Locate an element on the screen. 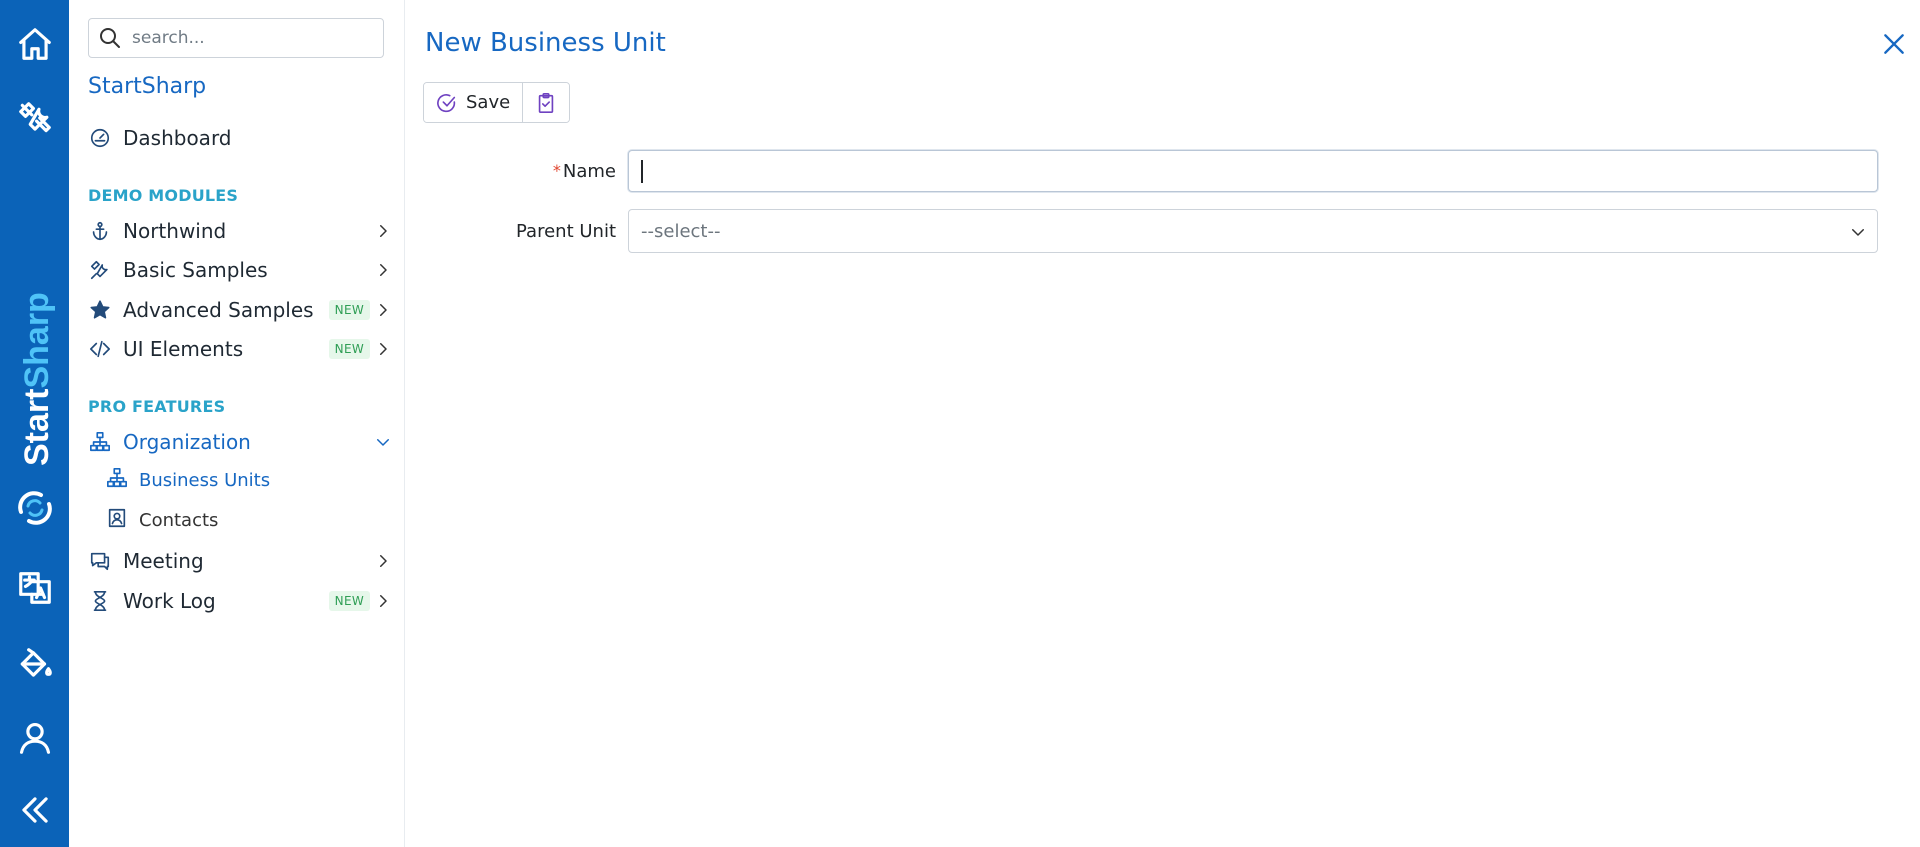 Image resolution: width=1920 pixels, height=847 pixels. startsharp-logo: StartSharp is located at coordinates (37, 408).